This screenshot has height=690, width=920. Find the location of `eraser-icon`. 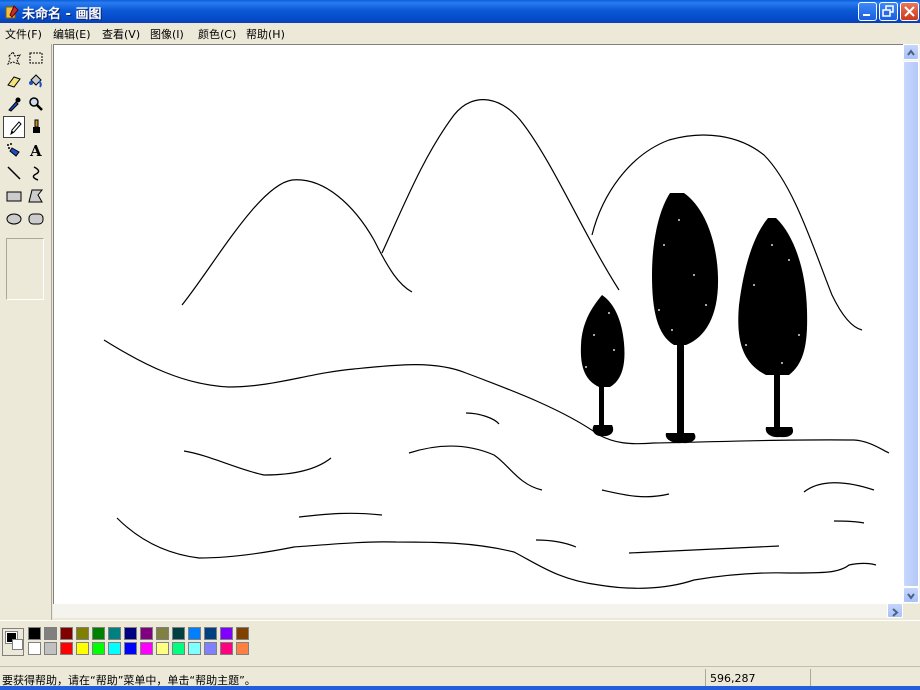

eraser-icon is located at coordinates (14, 82).